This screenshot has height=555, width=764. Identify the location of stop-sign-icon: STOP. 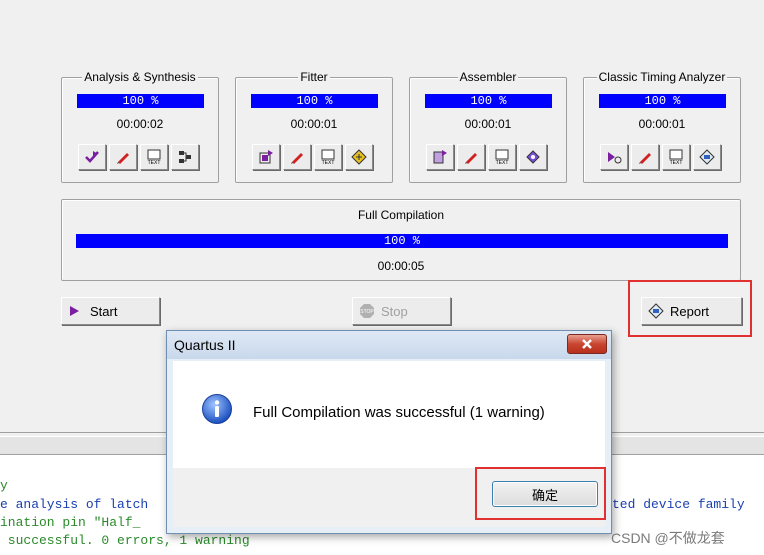
(367, 311).